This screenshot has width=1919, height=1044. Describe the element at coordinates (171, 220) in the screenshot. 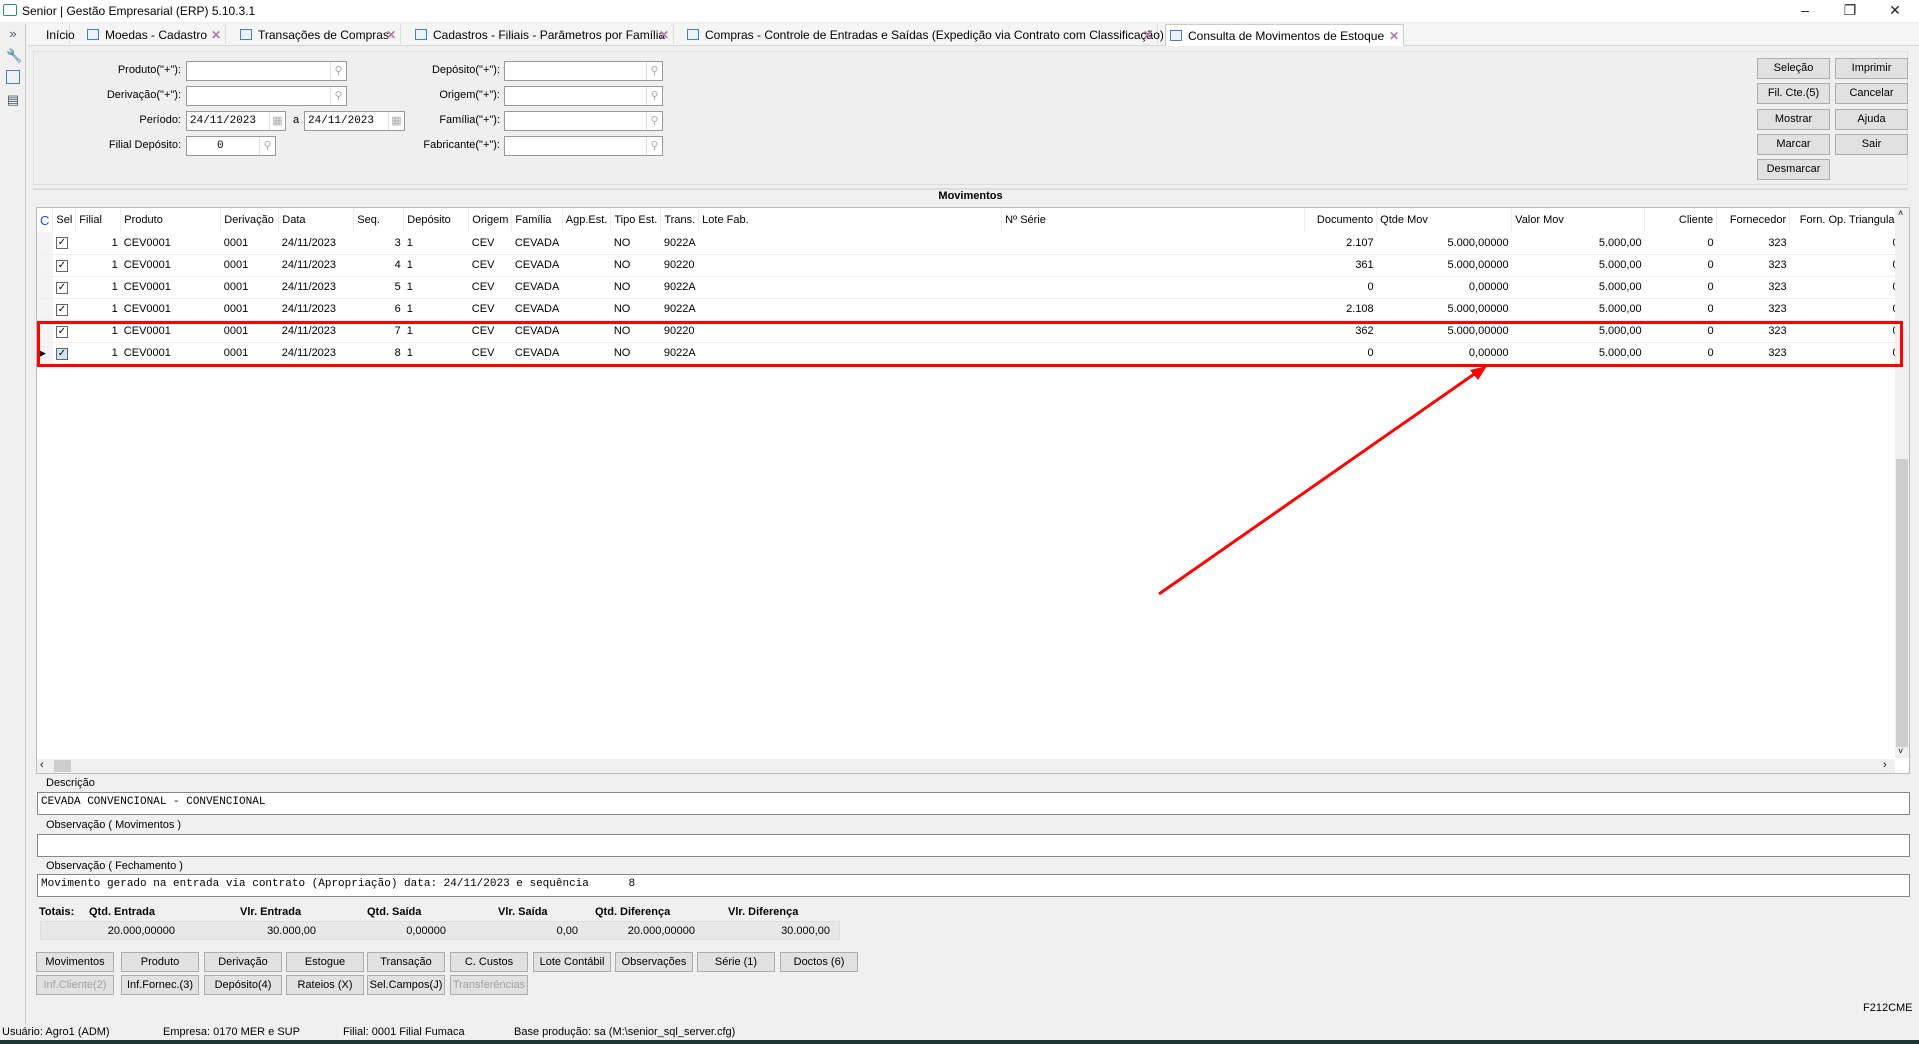

I see `column-header: Produto` at that location.